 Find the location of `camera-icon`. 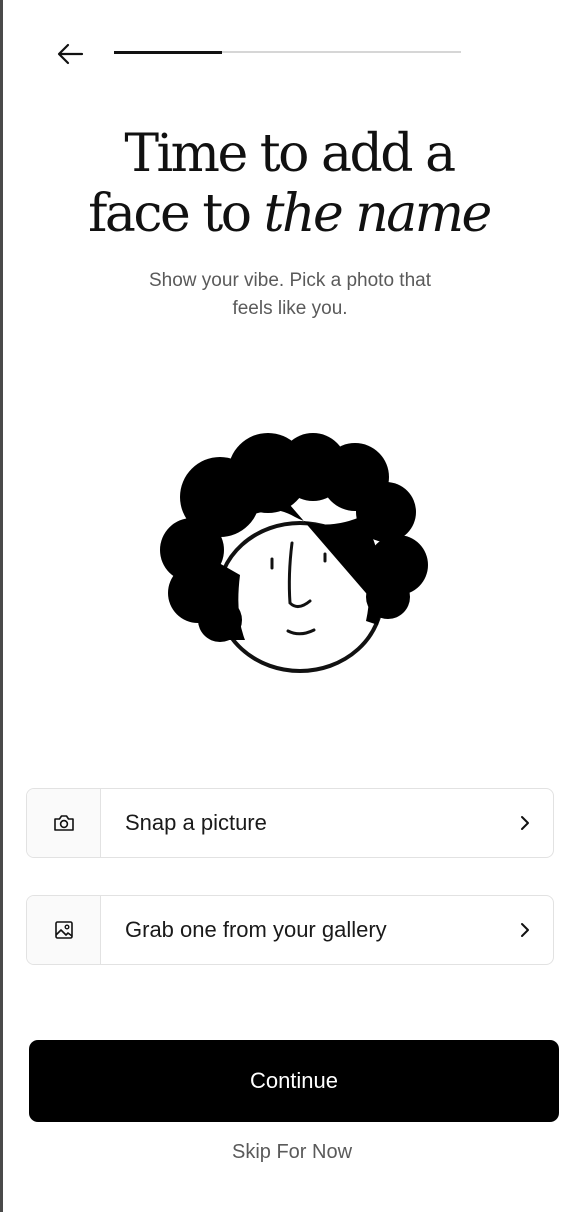

camera-icon is located at coordinates (63, 823).